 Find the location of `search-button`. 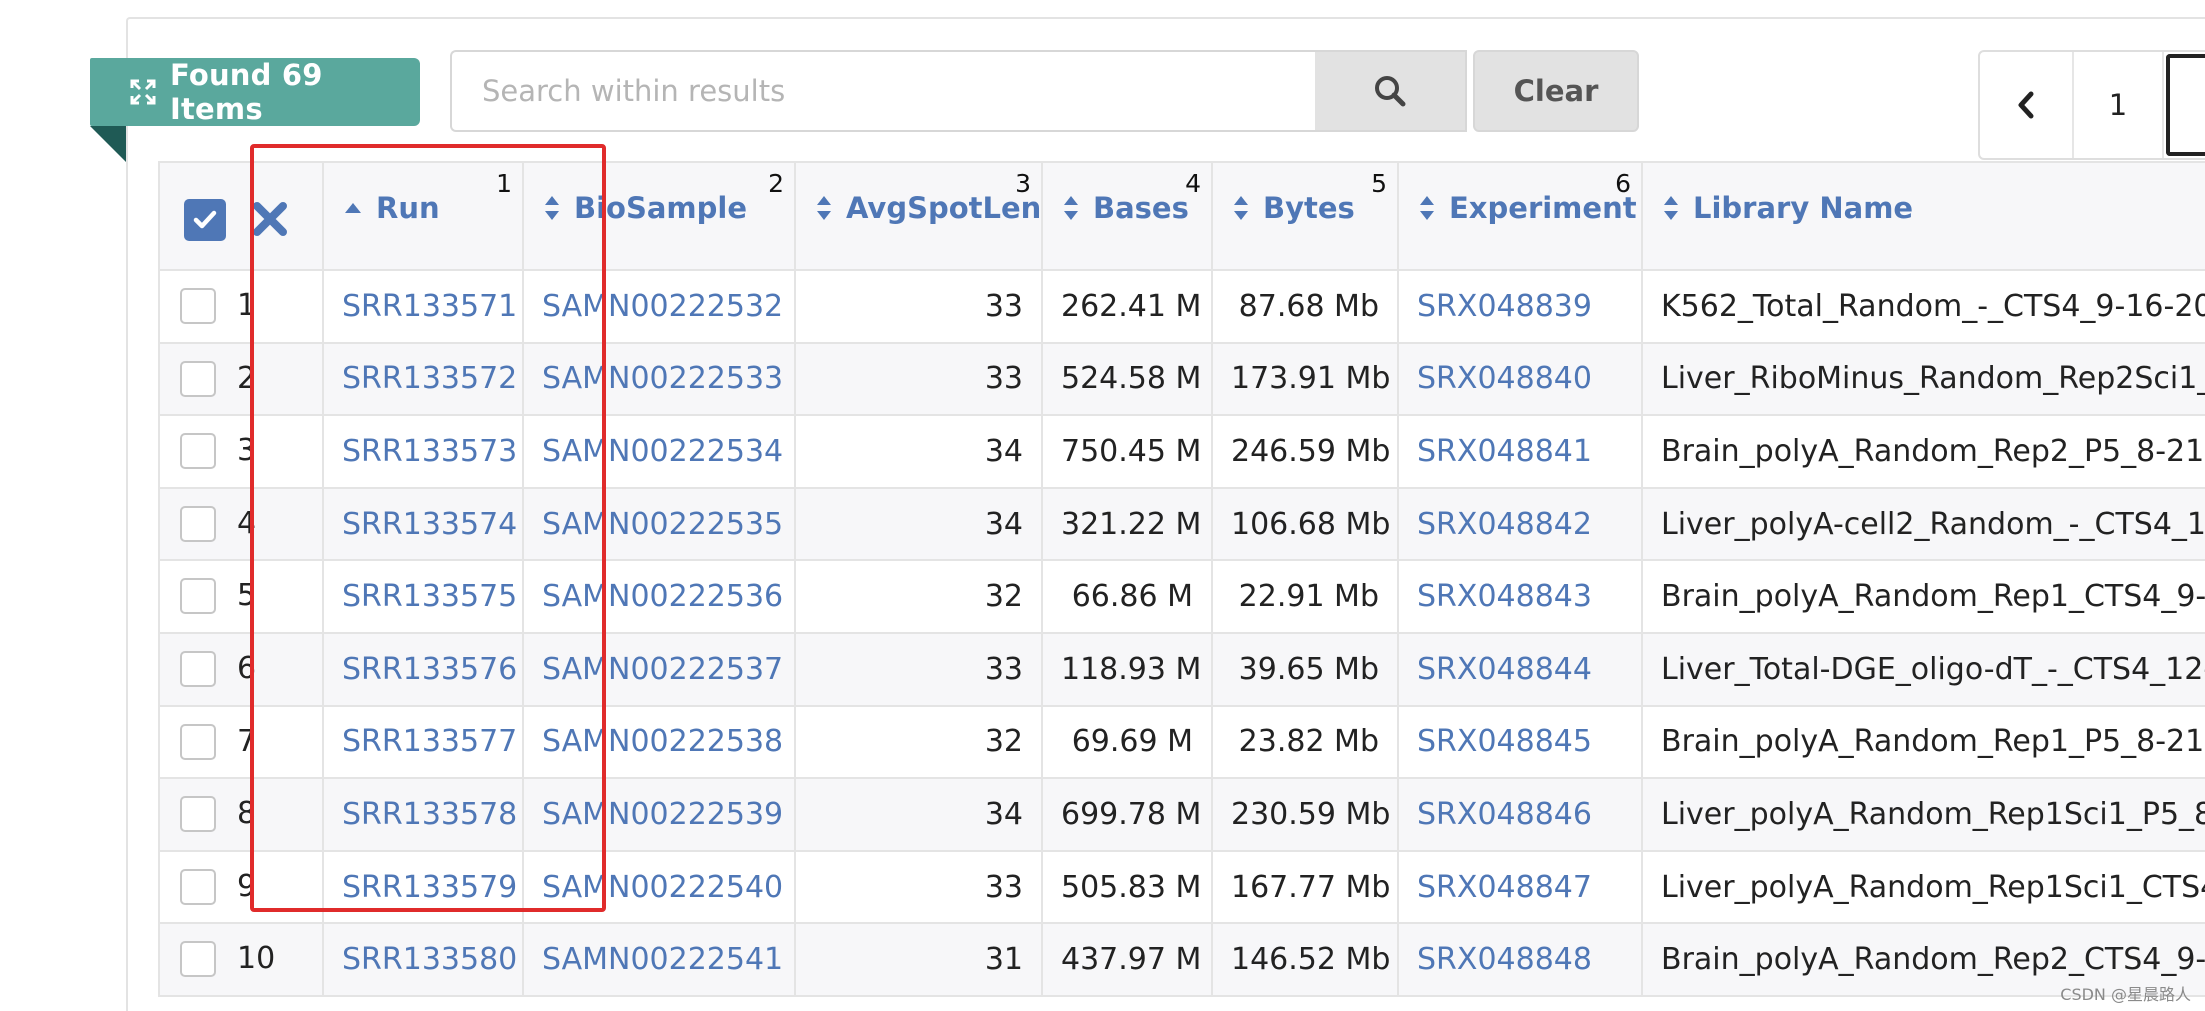

search-button is located at coordinates (1391, 91).